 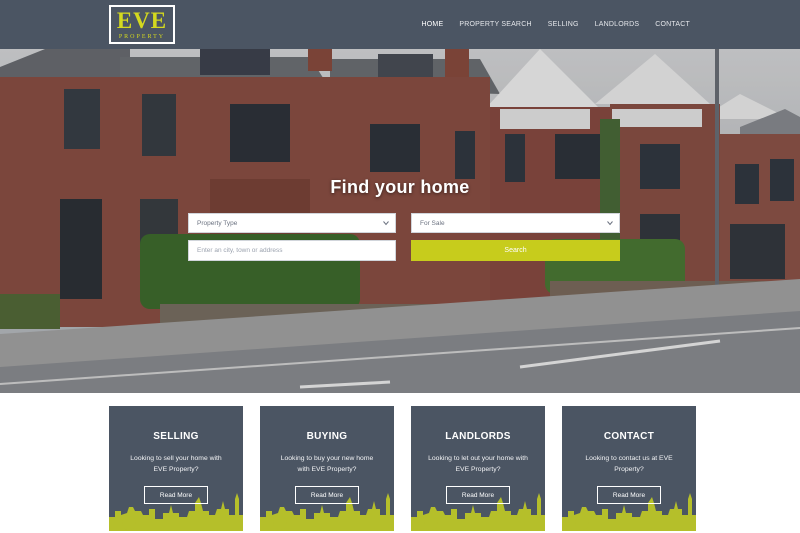 What do you see at coordinates (515, 223) in the screenshot?
I see `sale-type-select: For Sale` at bounding box center [515, 223].